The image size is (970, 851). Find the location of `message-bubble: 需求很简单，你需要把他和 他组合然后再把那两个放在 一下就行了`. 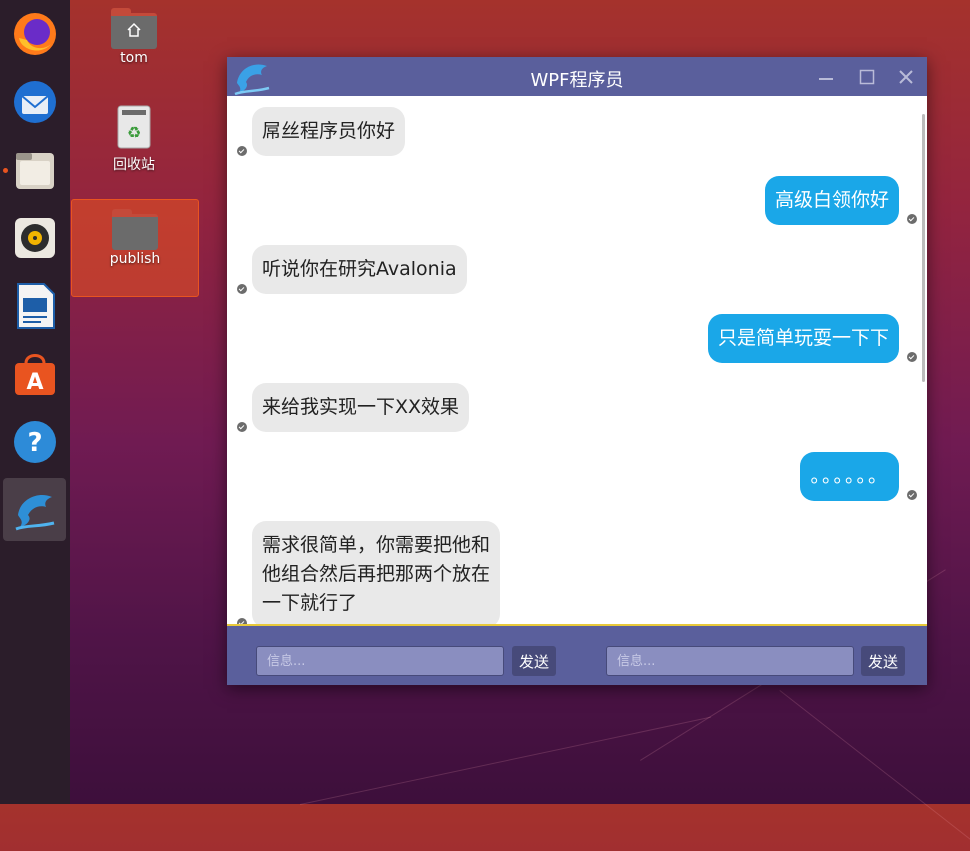

message-bubble: 需求很简单，你需要把他和 他组合然后再把那两个放在 一下就行了 is located at coordinates (376, 572).